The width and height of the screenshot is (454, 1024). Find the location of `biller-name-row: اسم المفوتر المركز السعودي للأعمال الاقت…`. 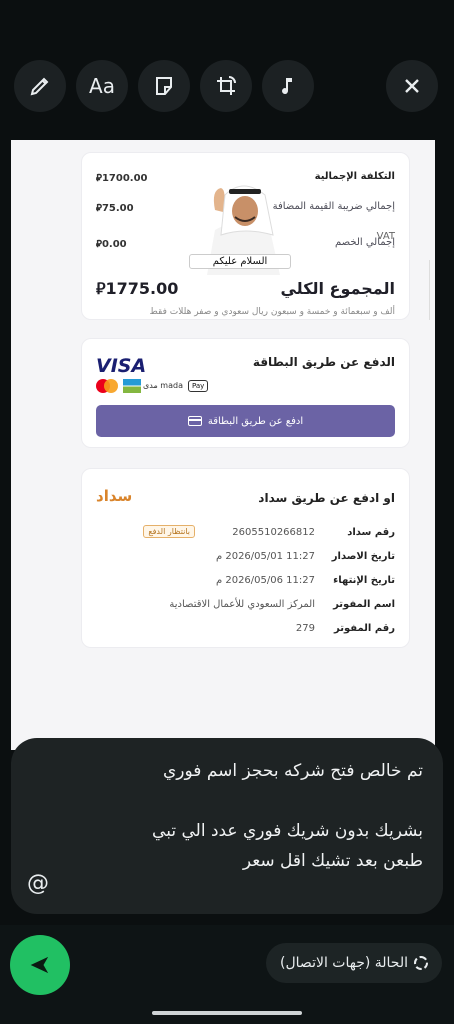

biller-name-row: اسم المفوتر المركز السعودي للأعمال الاقت… is located at coordinates (245, 607).